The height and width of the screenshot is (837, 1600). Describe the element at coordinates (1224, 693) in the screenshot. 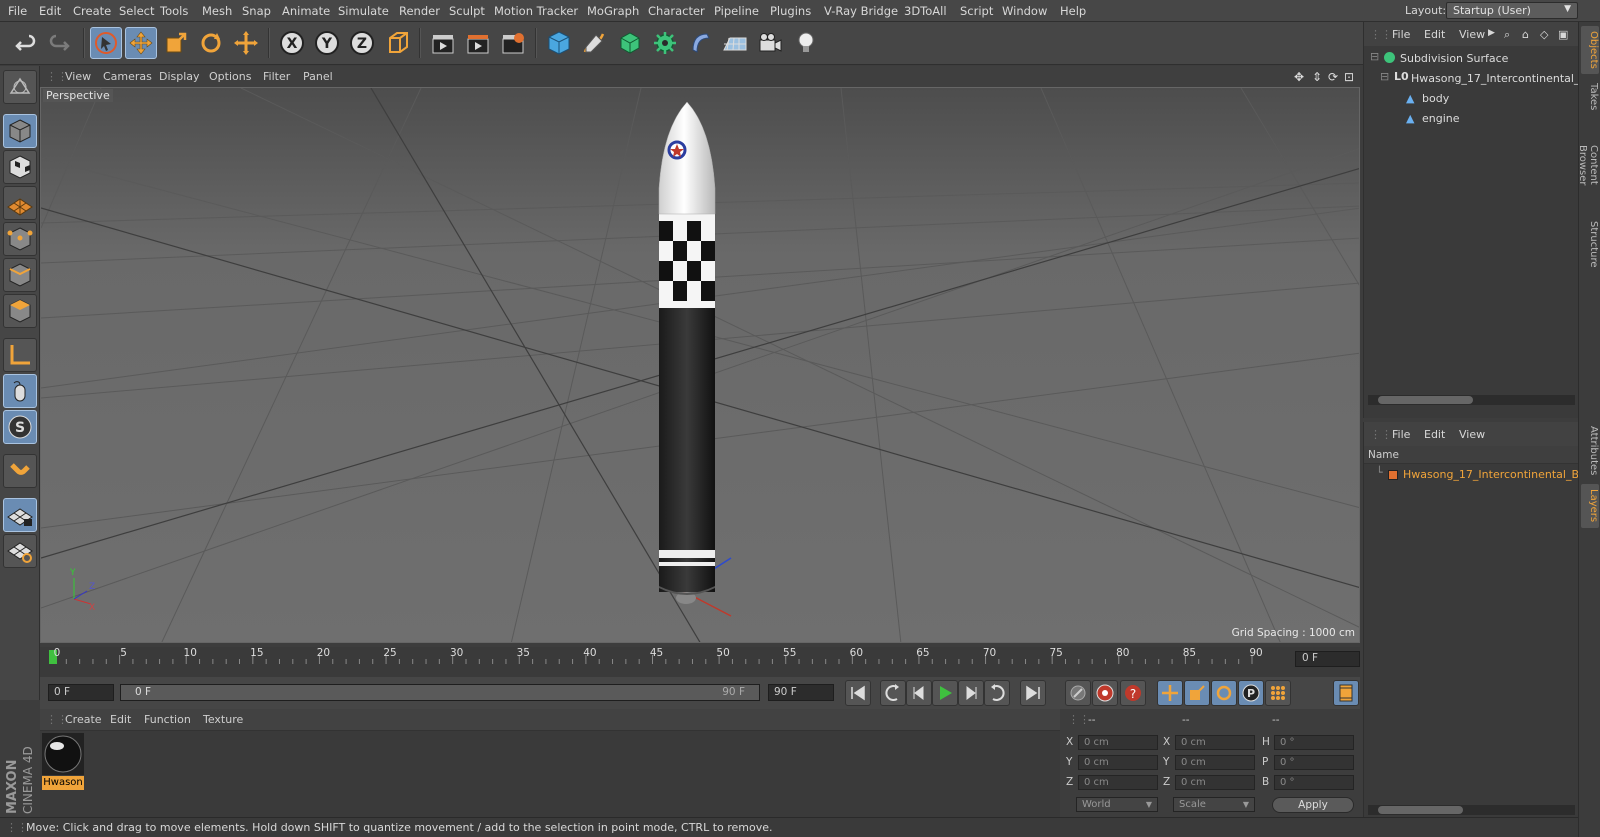

I see `key-rotation-button` at that location.